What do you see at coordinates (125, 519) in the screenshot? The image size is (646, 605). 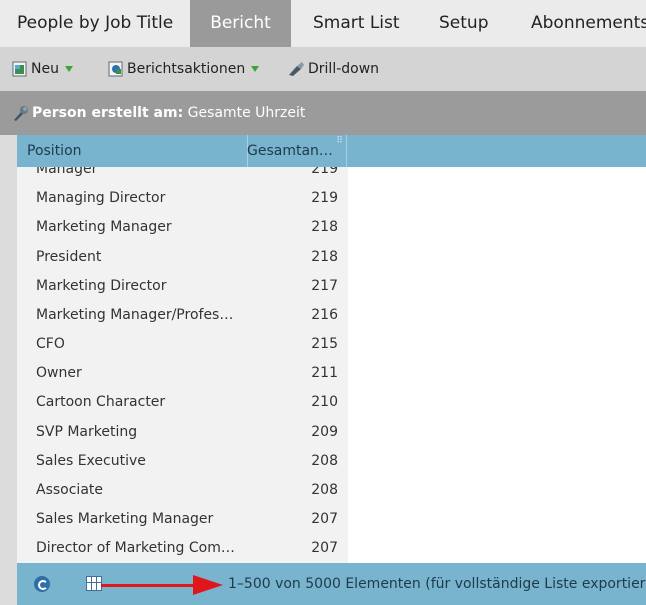 I see `cell-position: Sales Marketing Manager` at bounding box center [125, 519].